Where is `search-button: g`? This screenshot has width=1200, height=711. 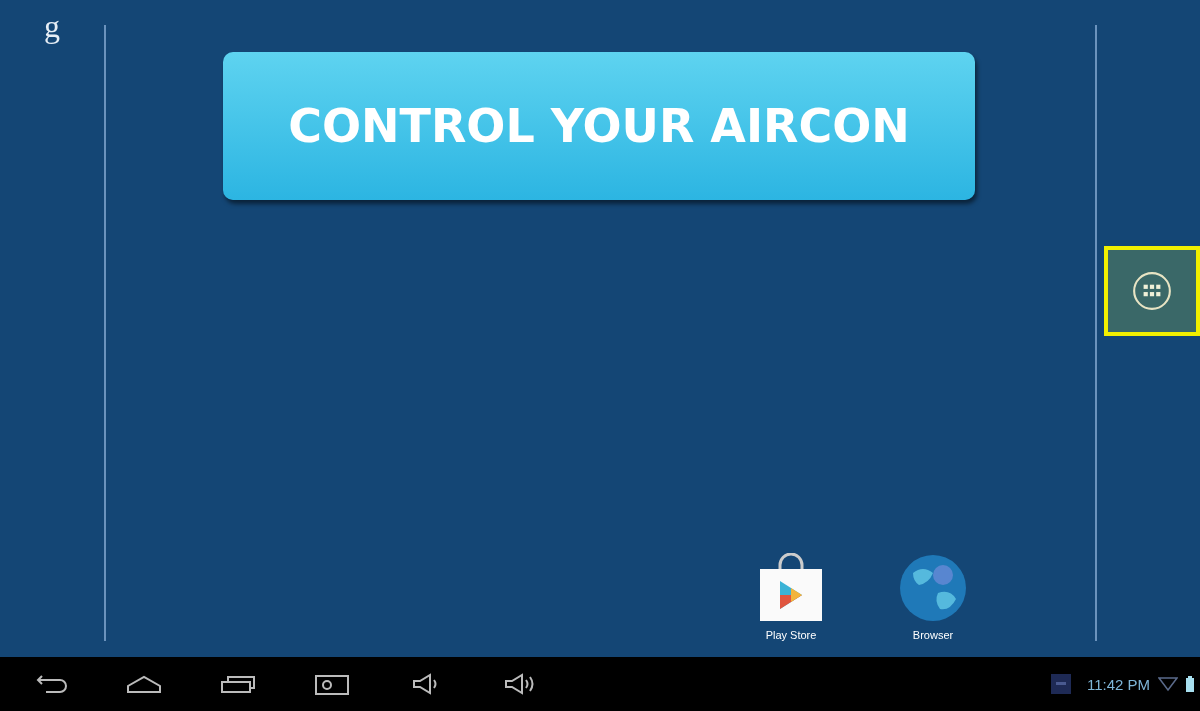
search-button: g is located at coordinates (52, 26).